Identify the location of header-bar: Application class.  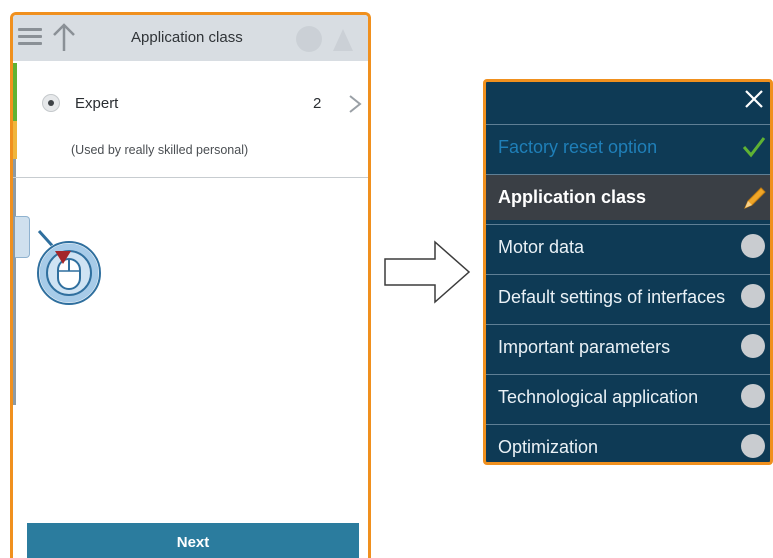
(190, 38).